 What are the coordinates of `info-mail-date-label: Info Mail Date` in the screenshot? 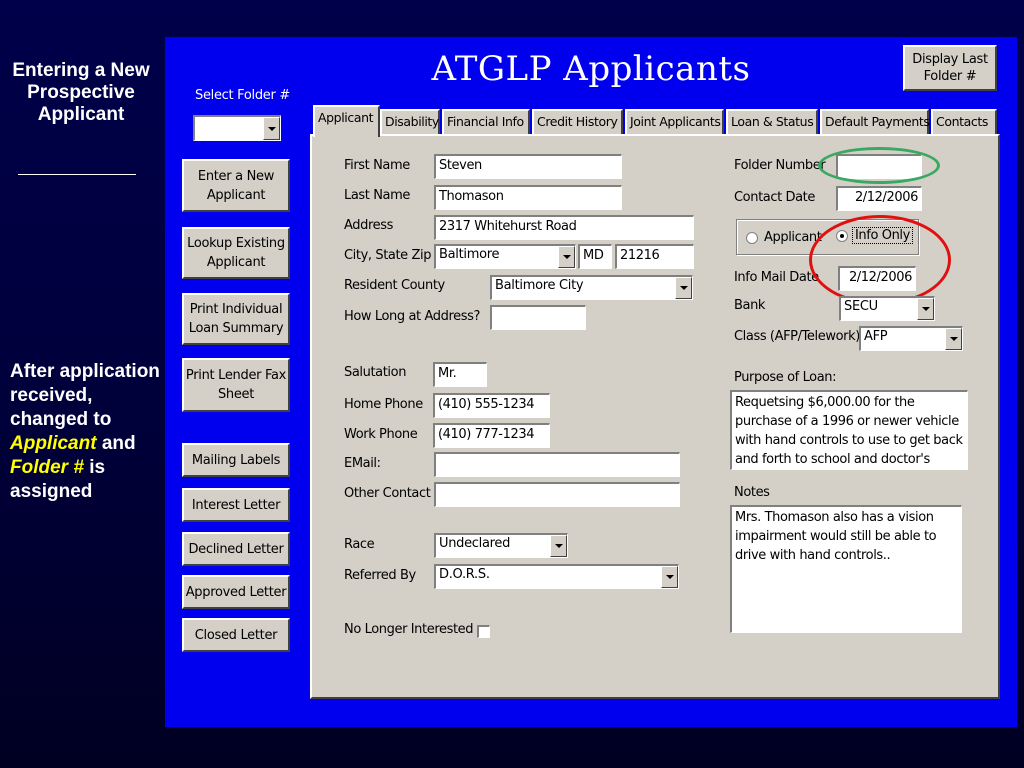 It's located at (776, 277).